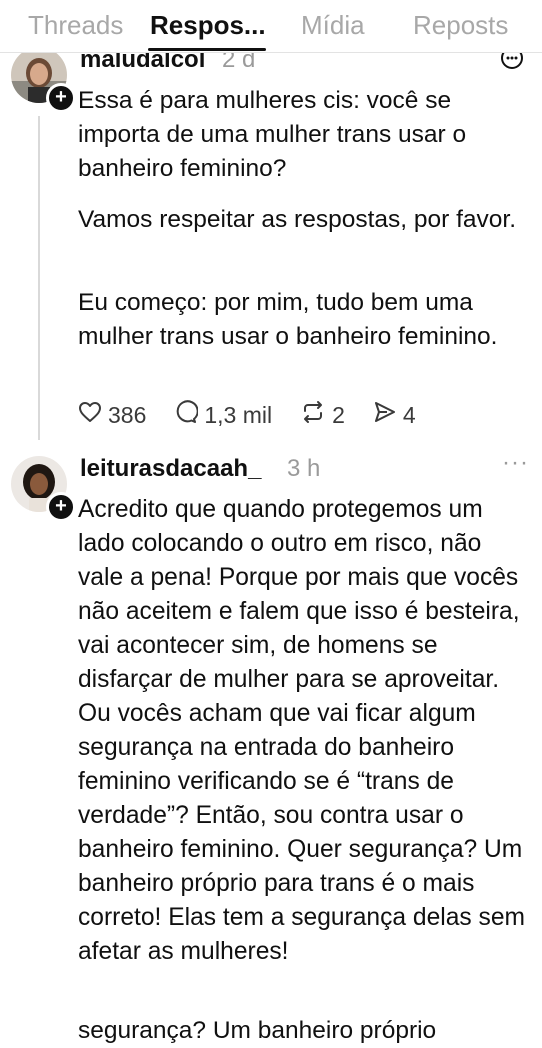  What do you see at coordinates (297, 219) in the screenshot?
I see `post-text-paragraph: Vamos respeitar as respostas, por favor.` at bounding box center [297, 219].